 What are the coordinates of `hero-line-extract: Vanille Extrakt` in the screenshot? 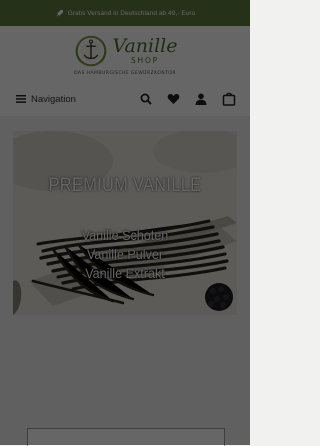 It's located at (125, 273).